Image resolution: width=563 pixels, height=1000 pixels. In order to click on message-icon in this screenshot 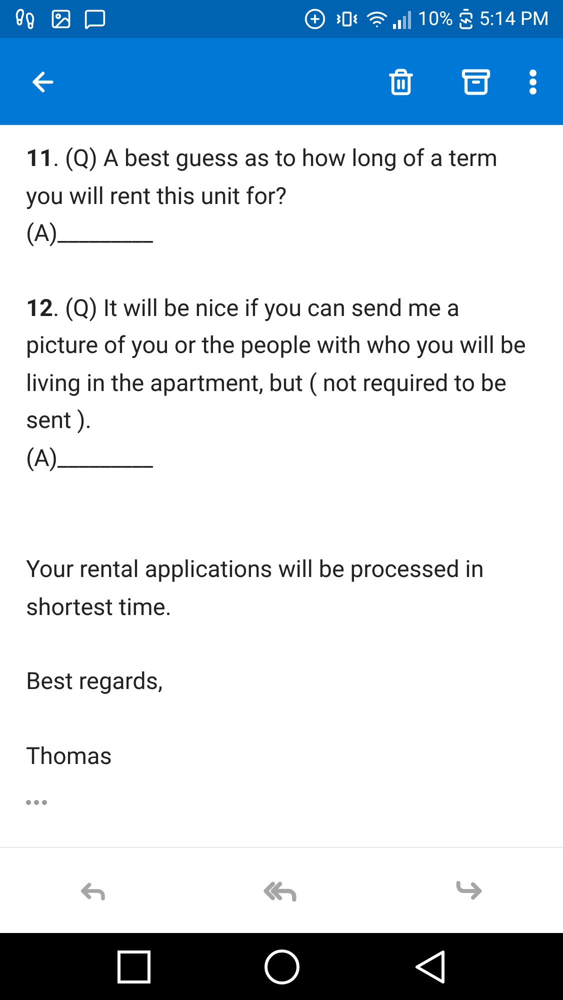, I will do `click(95, 19)`.